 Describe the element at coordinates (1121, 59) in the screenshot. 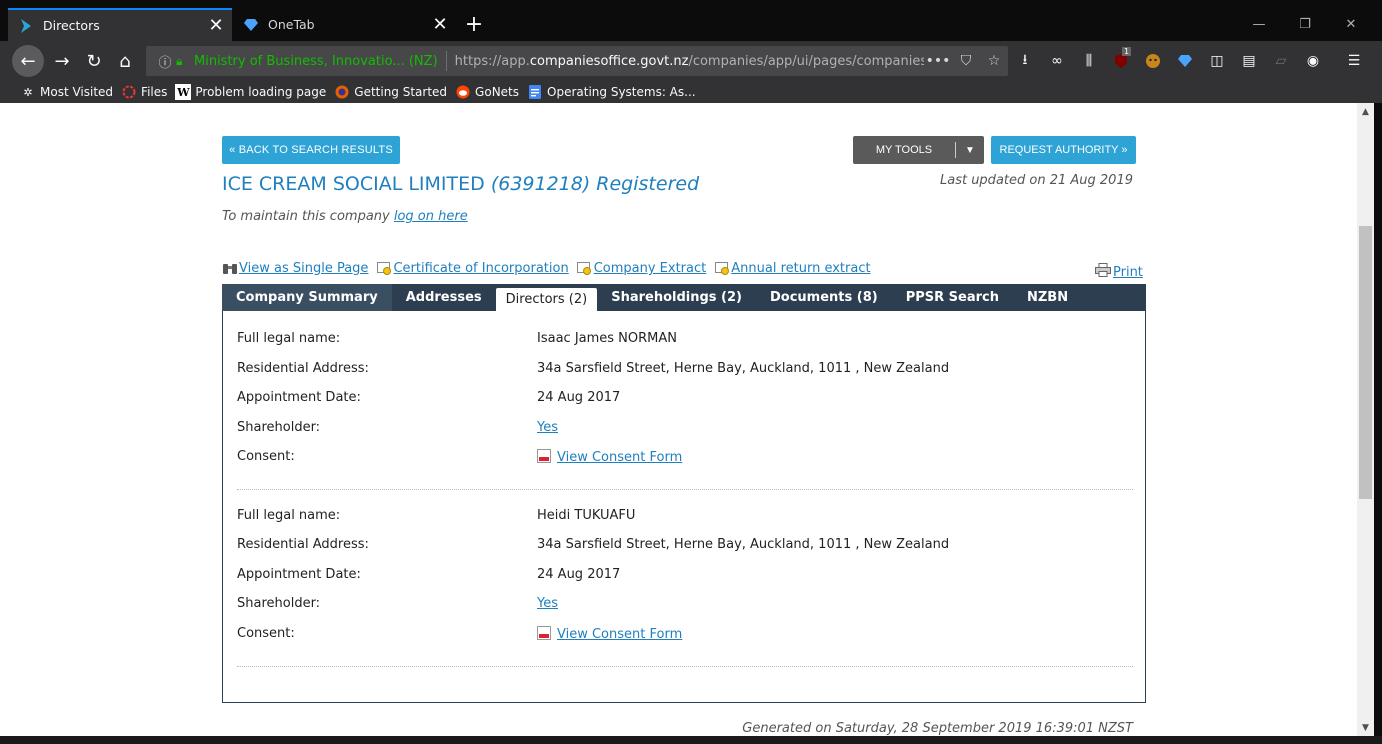

I see `ublock-icon: 1` at that location.